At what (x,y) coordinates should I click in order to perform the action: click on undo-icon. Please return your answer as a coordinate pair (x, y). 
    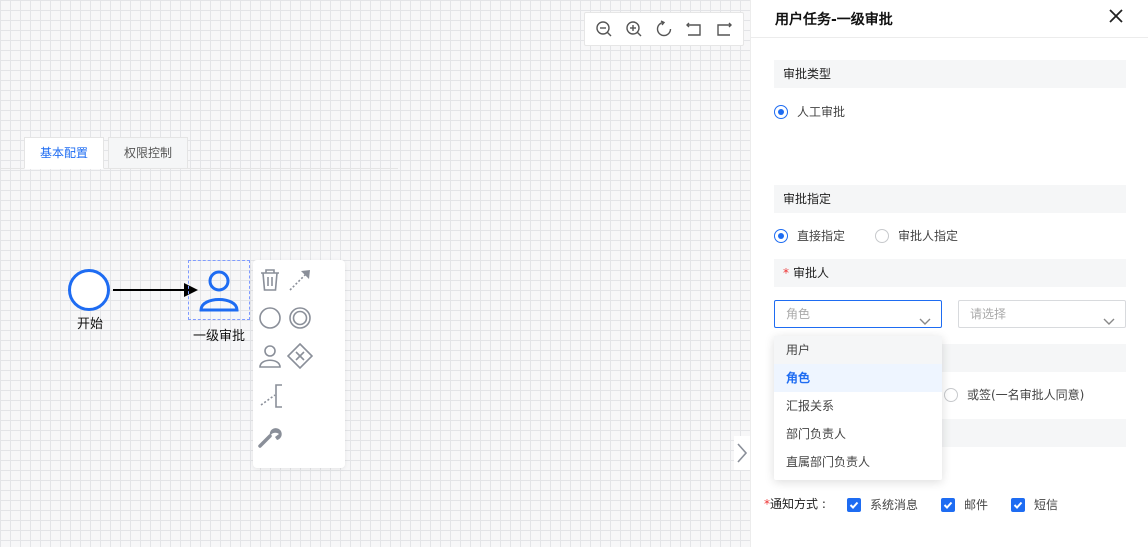
    Looking at the image, I should click on (693, 29).